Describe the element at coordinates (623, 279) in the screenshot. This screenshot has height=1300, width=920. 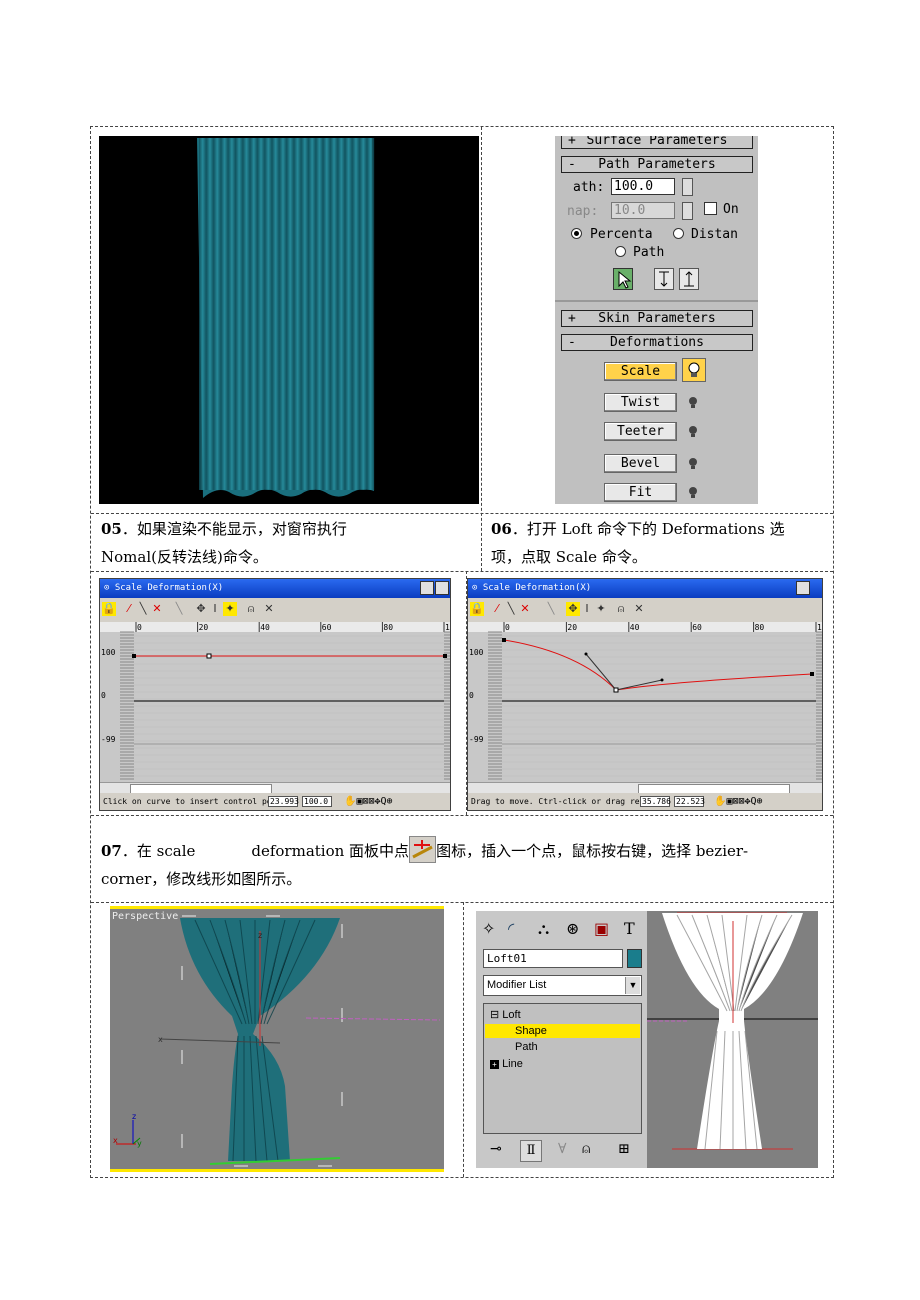
I see `pick-shape-button` at that location.